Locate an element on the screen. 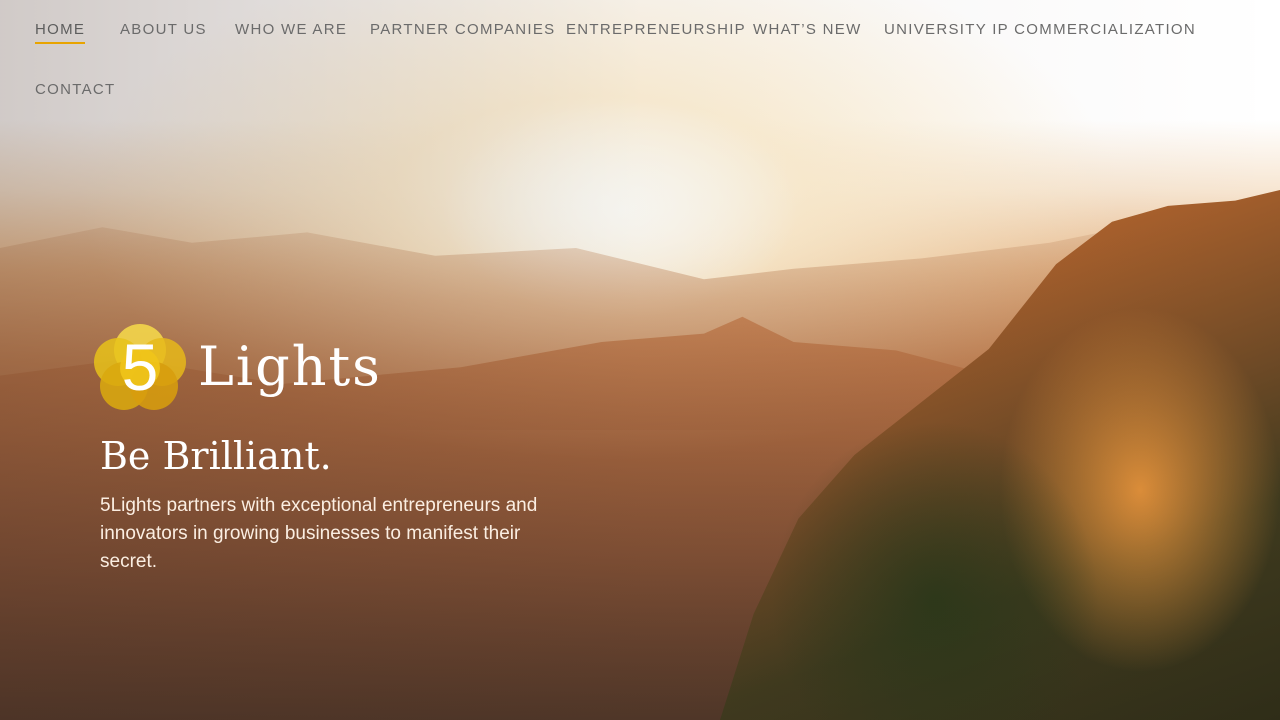 The image size is (1280, 720). nav-item-contact: CONTACT is located at coordinates (75, 90).